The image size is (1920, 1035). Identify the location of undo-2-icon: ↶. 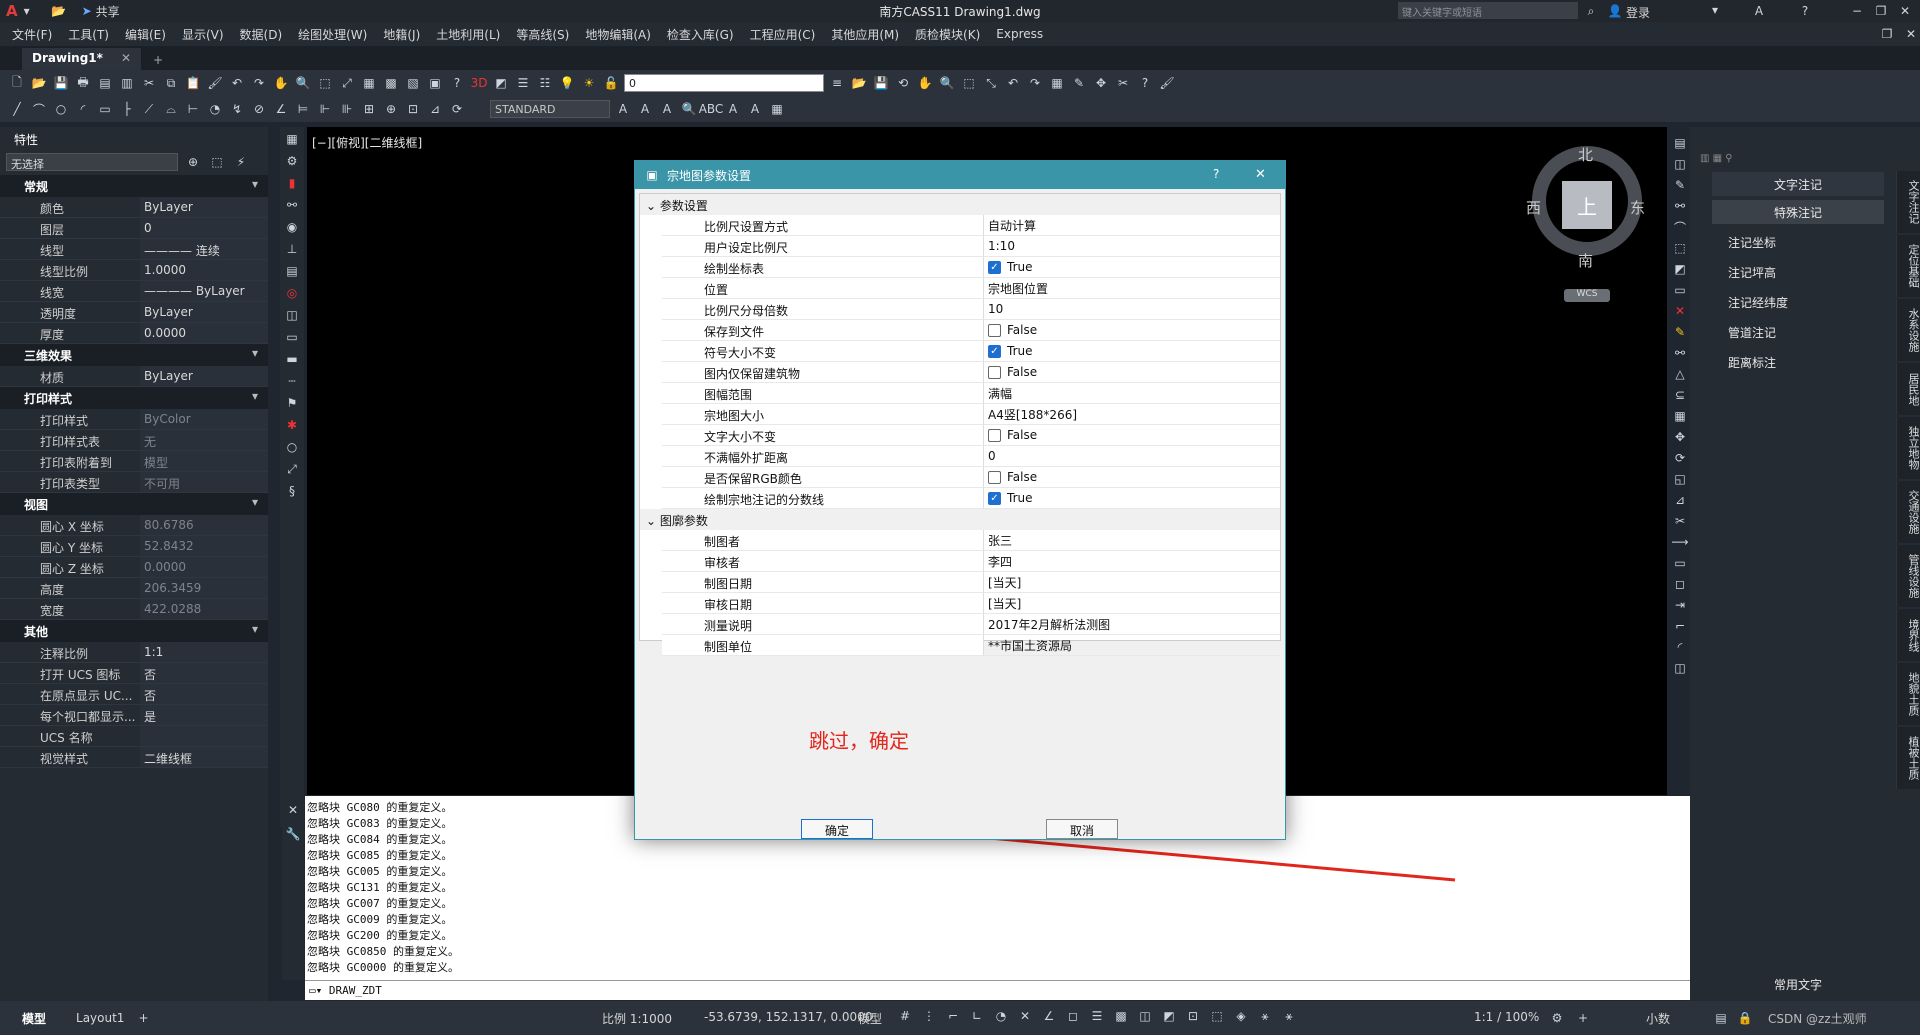
(1013, 83).